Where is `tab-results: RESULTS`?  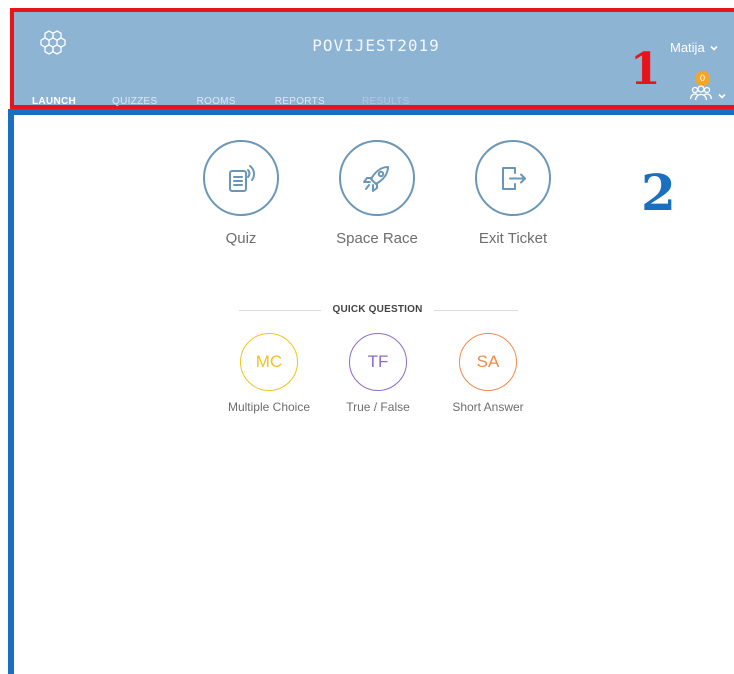
tab-results: RESULTS is located at coordinates (386, 101).